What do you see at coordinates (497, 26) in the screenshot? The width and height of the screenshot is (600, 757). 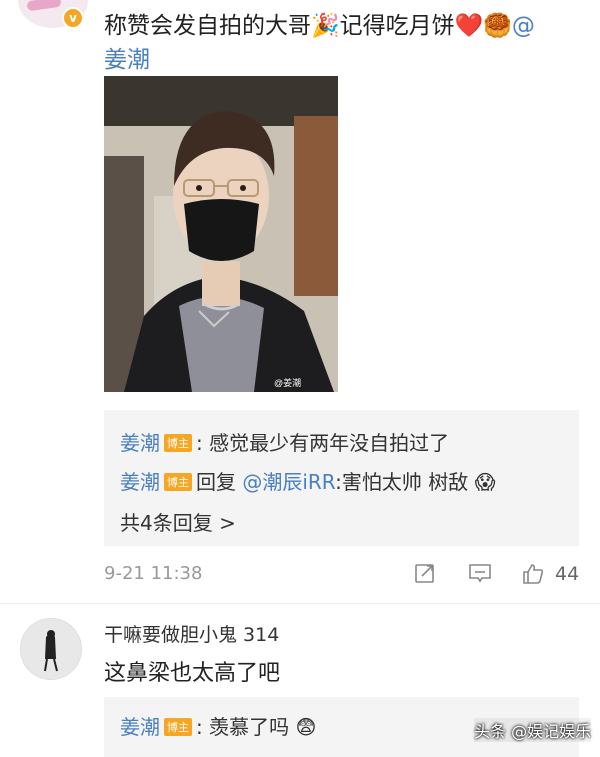 I see `mooncake-emoji-icon: 🥮` at bounding box center [497, 26].